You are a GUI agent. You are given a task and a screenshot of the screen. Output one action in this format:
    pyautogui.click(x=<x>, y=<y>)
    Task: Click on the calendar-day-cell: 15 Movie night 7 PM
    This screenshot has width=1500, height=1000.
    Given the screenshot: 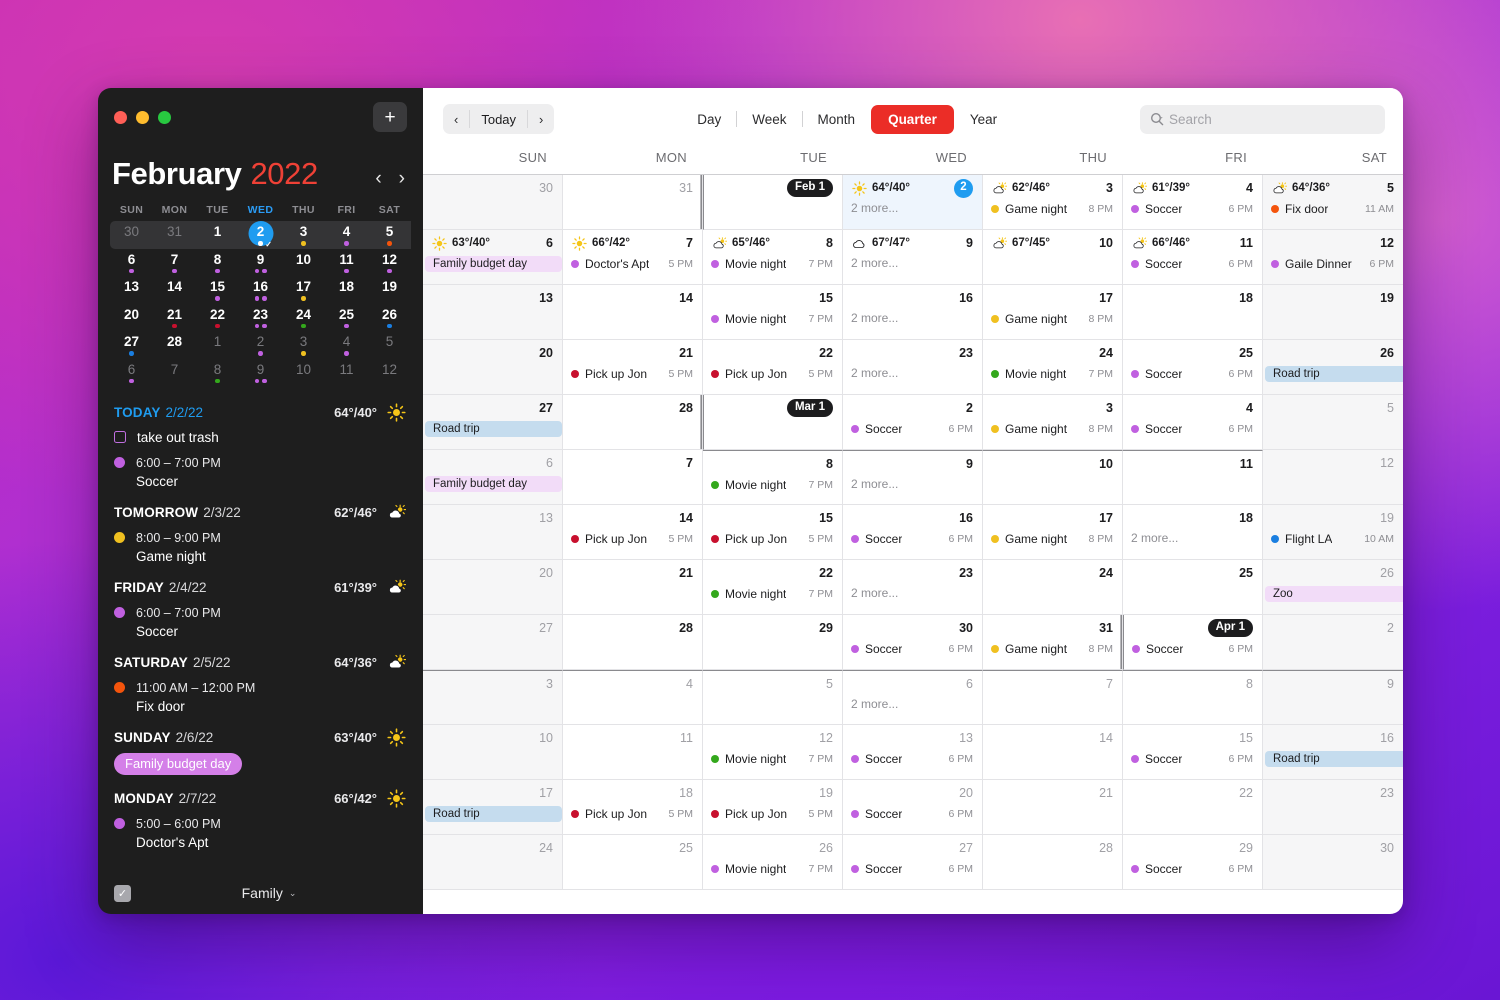 What is the action you would take?
    pyautogui.click(x=773, y=312)
    